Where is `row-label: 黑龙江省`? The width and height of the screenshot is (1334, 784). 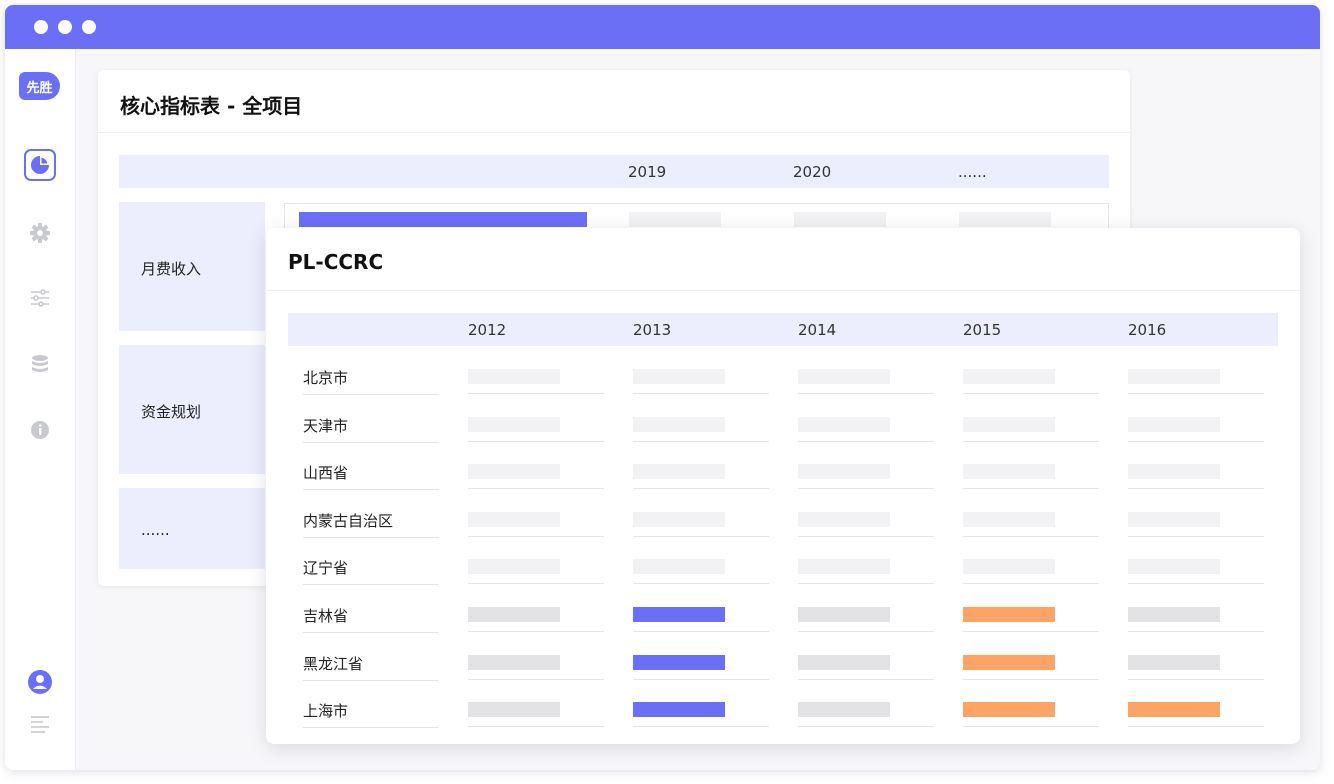
row-label: 黑龙江省 is located at coordinates (371, 667).